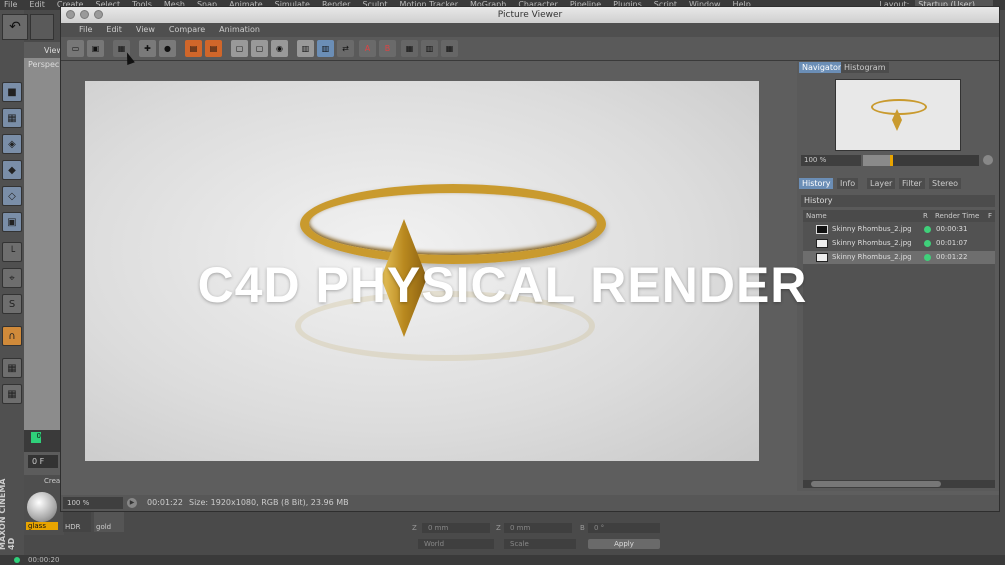 This screenshot has height=565, width=1005. I want to click on history-row: Skinny Rhombus_2.jpg 00:00:31, so click(899, 229).